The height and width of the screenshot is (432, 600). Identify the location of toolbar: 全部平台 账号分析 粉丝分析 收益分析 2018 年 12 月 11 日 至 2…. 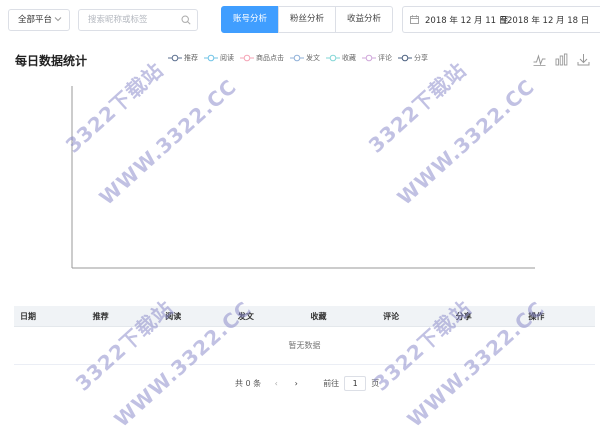
(300, 20).